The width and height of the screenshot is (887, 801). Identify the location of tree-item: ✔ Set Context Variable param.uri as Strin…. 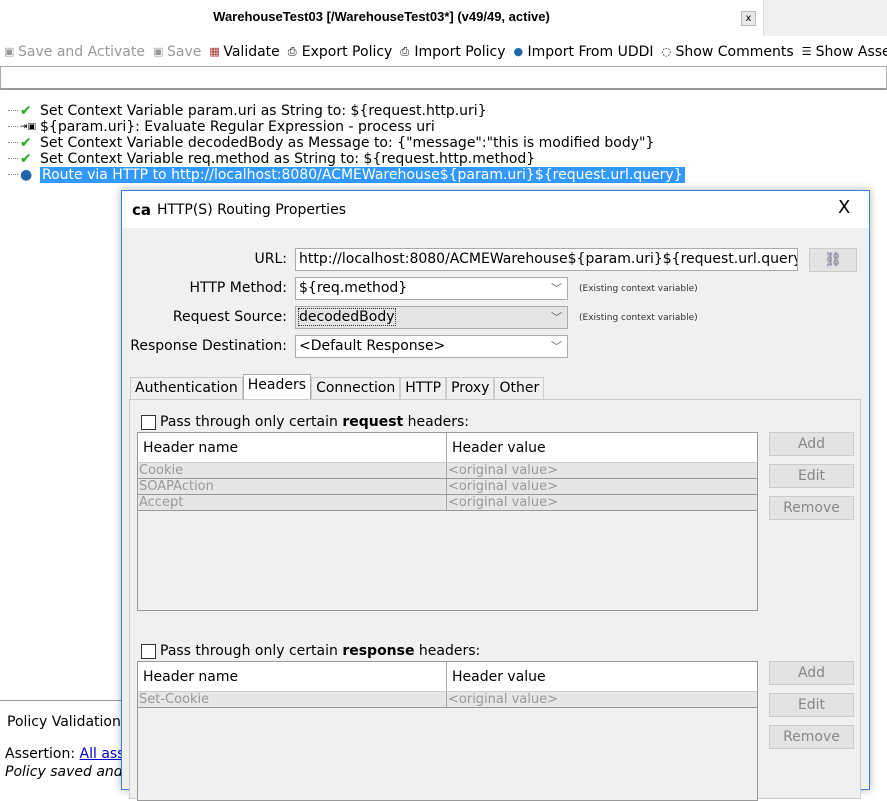
(346, 111).